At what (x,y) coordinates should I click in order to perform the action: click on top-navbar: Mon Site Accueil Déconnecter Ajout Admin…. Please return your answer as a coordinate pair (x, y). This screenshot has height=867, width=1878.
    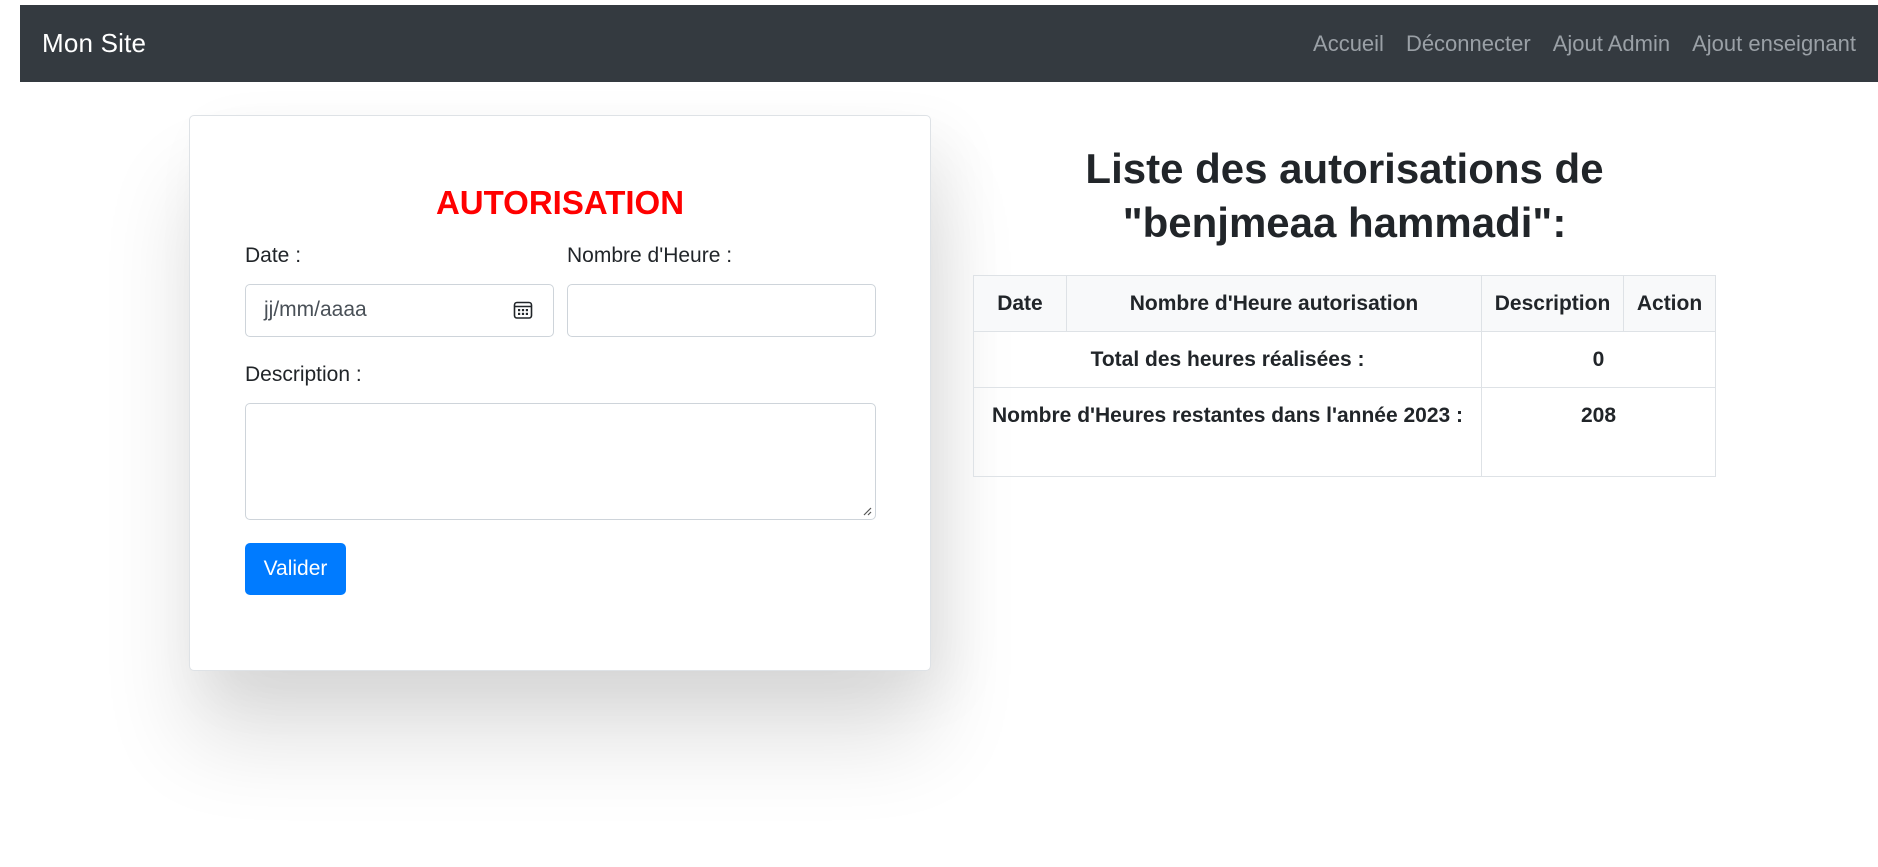
    Looking at the image, I should click on (949, 43).